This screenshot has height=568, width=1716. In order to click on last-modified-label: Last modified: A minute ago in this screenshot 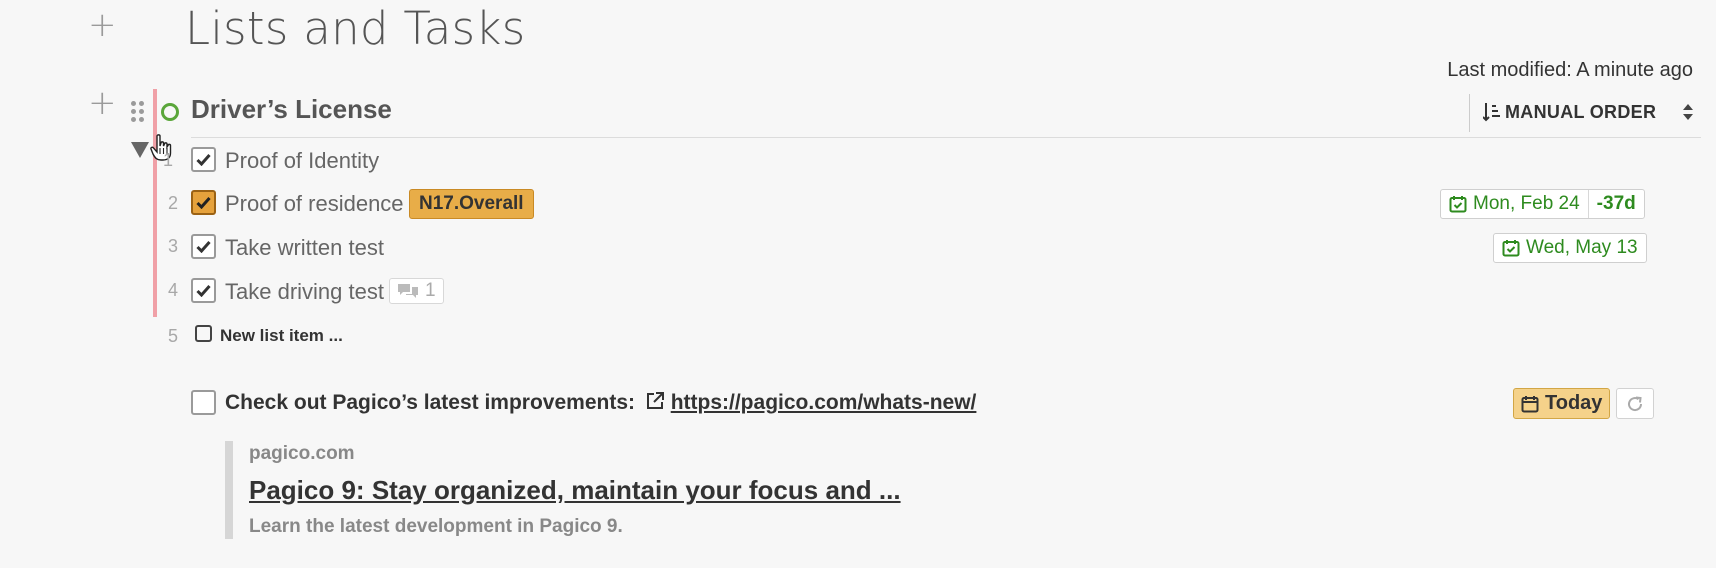, I will do `click(1570, 70)`.